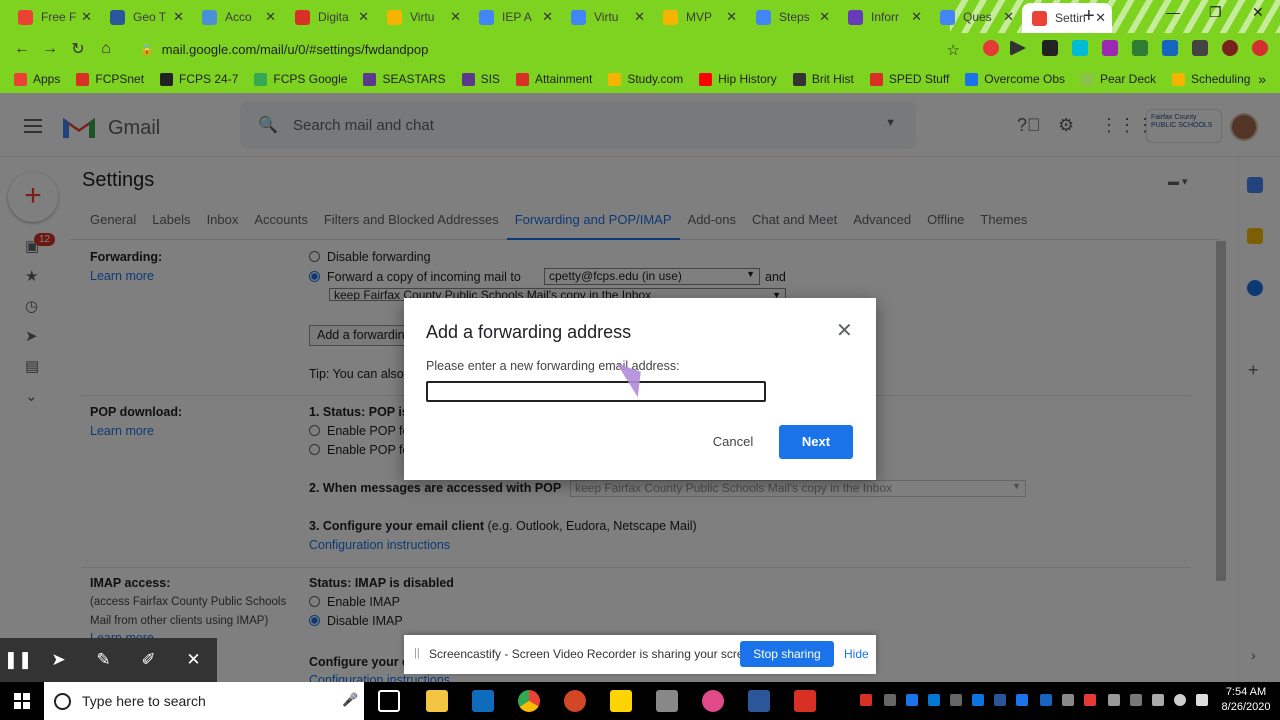 This screenshot has height=720, width=1280. What do you see at coordinates (953, 50) in the screenshot?
I see `bookmark-star-icon: ☆` at bounding box center [953, 50].